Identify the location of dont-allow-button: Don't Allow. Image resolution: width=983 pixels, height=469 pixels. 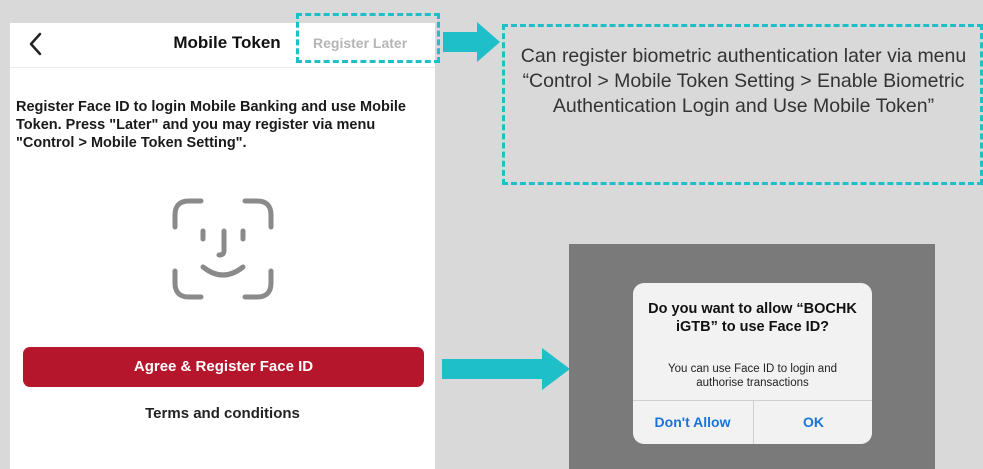
(692, 422).